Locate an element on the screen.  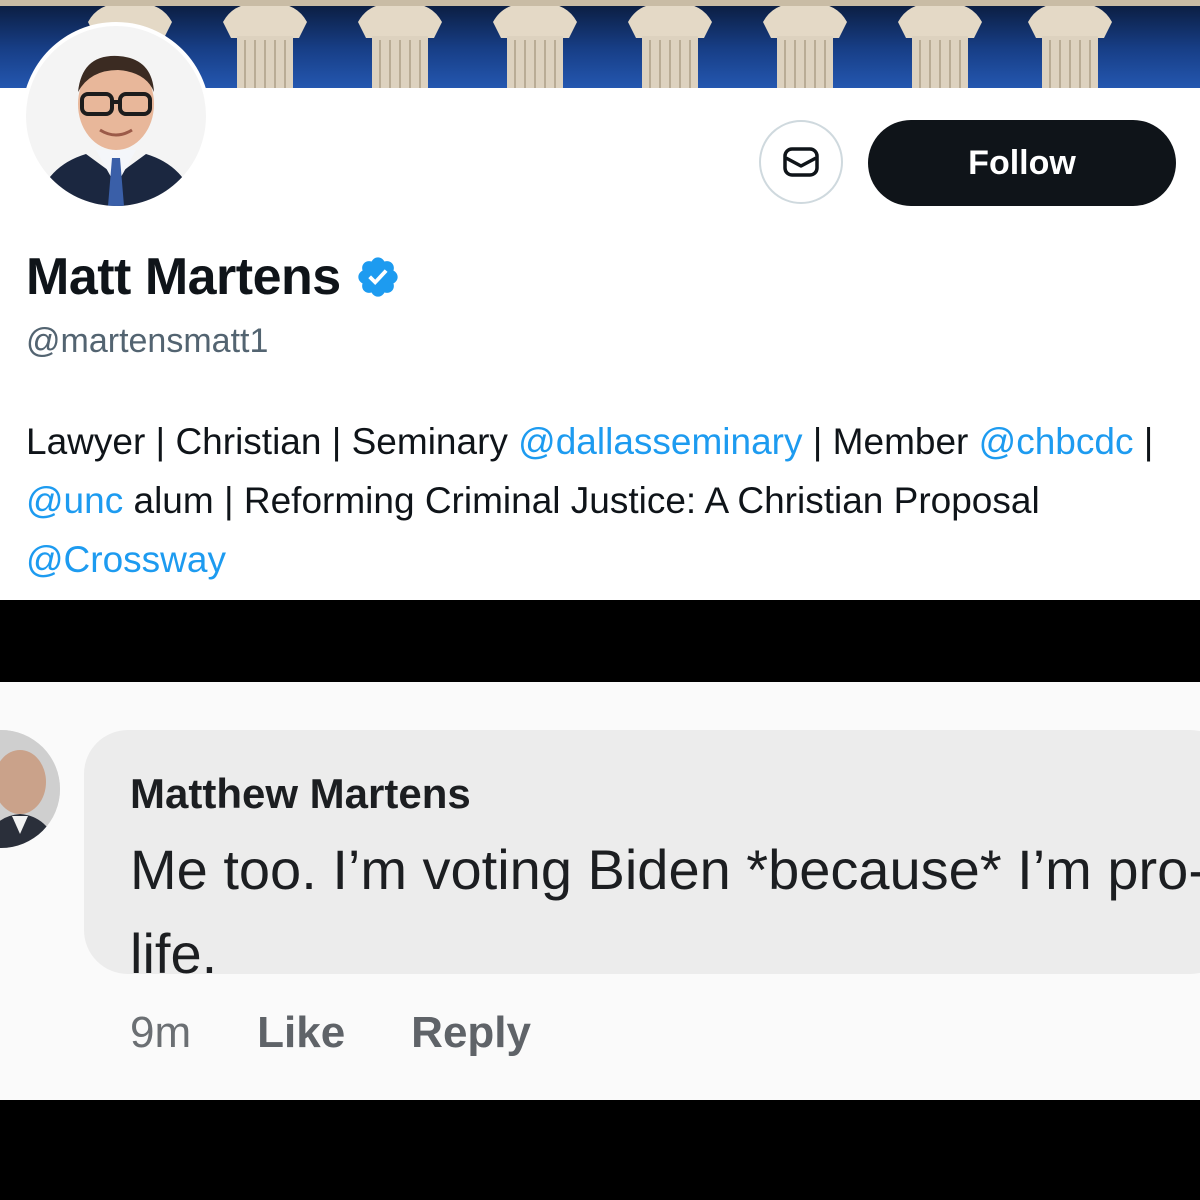
follow-button: Follow is located at coordinates (1022, 163).